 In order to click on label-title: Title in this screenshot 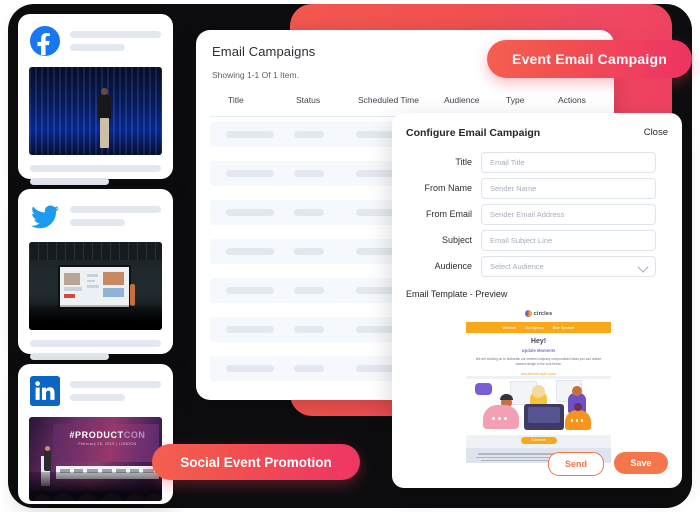, I will do `click(463, 162)`.